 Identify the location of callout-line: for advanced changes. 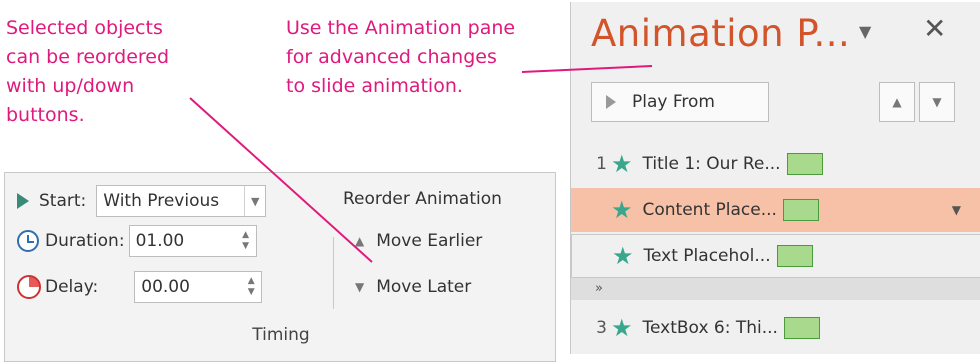
(391, 57).